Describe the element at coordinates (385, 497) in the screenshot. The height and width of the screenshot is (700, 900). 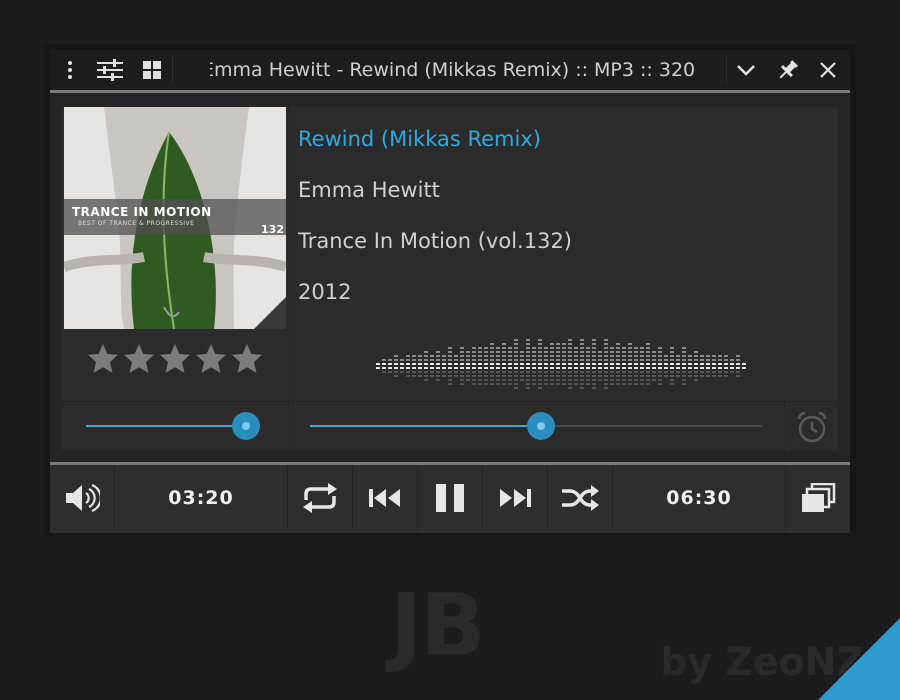
I see `previous-icon` at that location.